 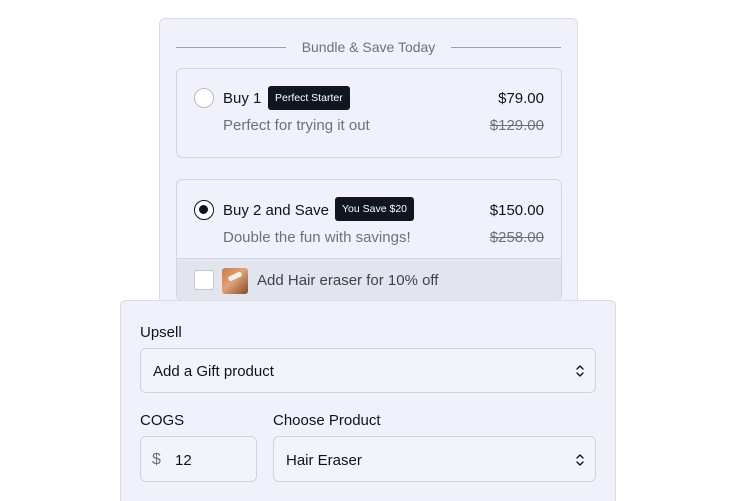 I want to click on addon-row: Add Hair eraser for 10% off, so click(x=369, y=279).